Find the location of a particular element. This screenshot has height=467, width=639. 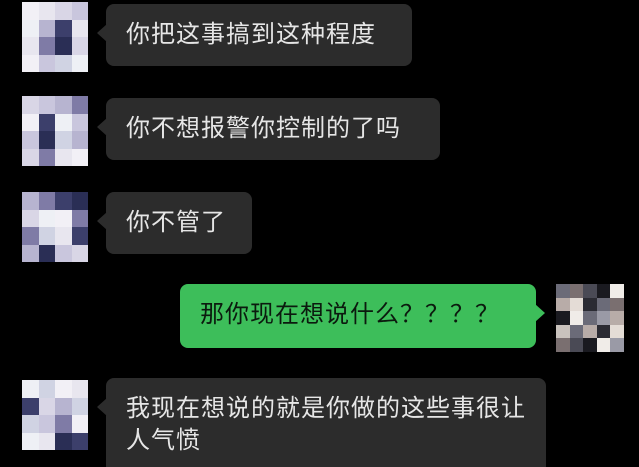

user-avatar is located at coordinates (590, 318).